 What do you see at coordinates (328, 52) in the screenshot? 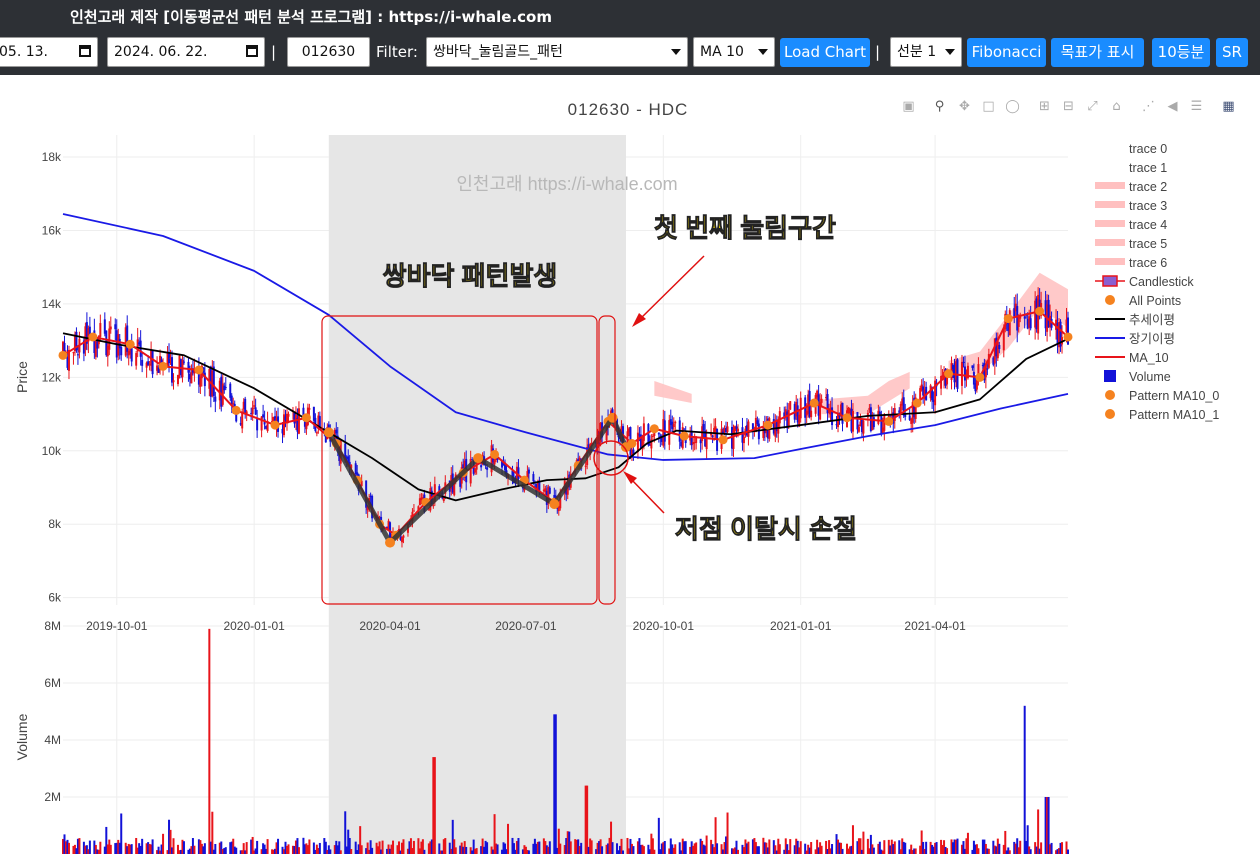
I see `ticker-input: 012630` at bounding box center [328, 52].